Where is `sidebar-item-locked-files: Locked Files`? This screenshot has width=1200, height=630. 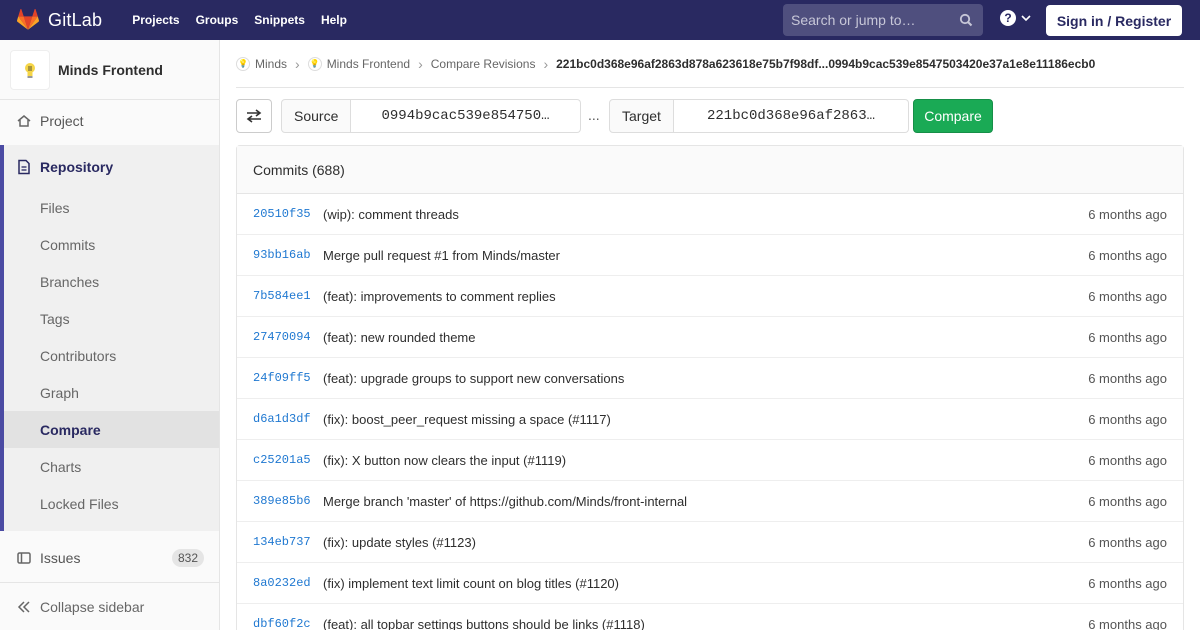
sidebar-item-locked-files: Locked Files is located at coordinates (111, 503).